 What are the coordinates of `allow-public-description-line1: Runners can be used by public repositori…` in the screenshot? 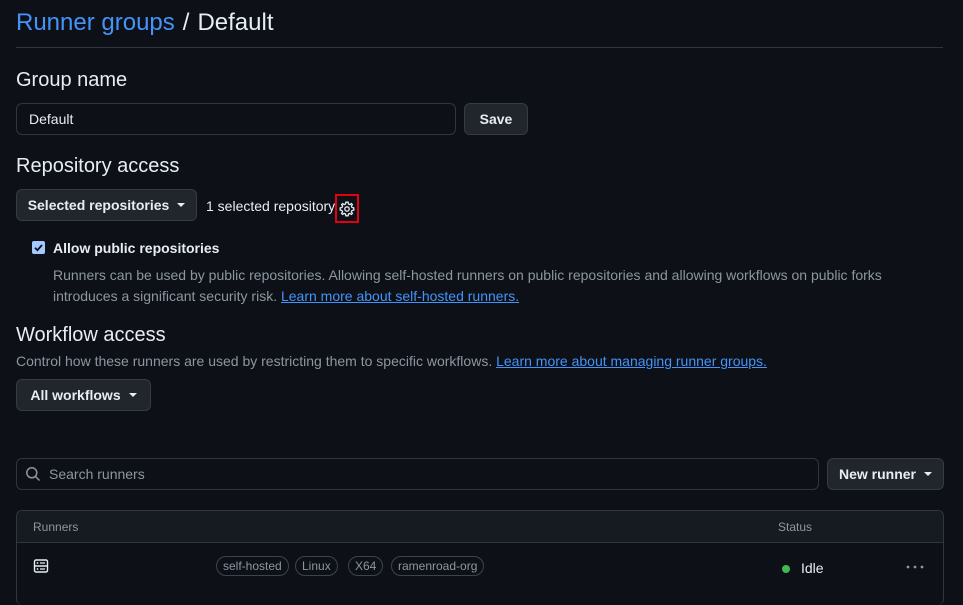 It's located at (467, 275).